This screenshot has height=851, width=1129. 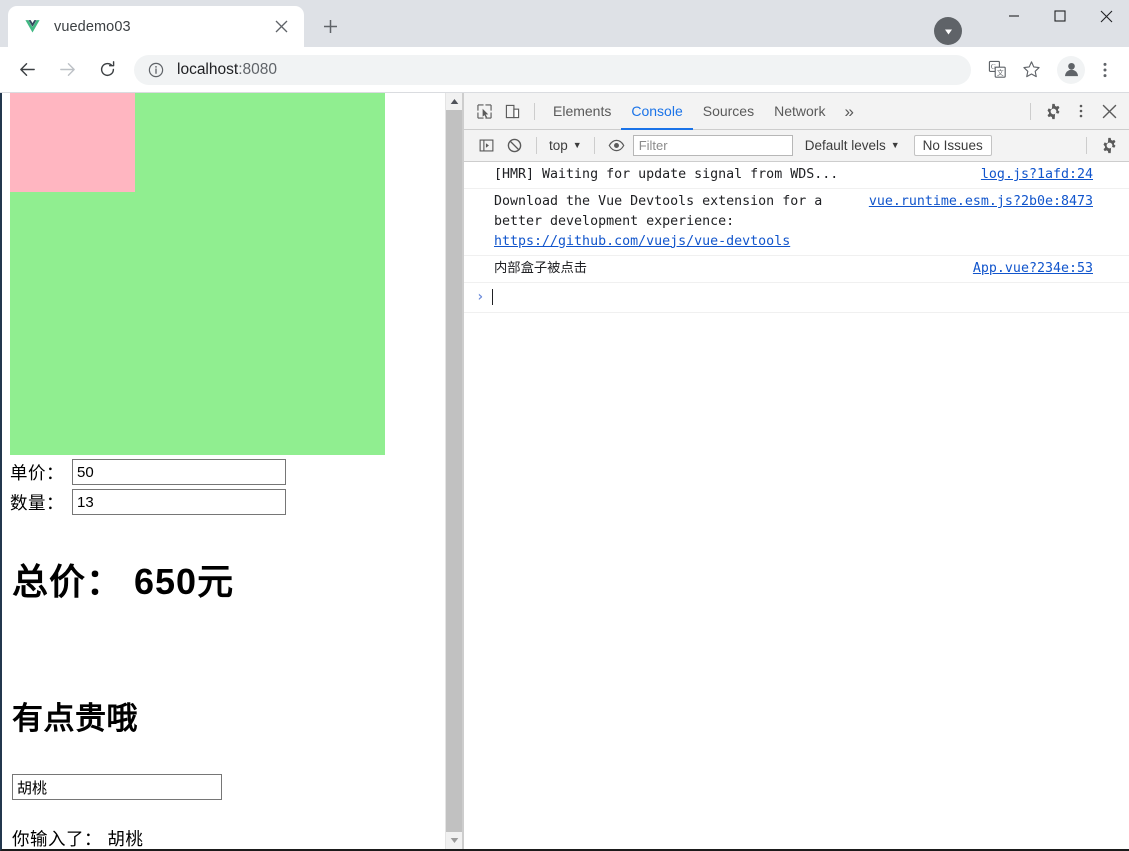 I want to click on download-badge-icon, so click(x=948, y=31).